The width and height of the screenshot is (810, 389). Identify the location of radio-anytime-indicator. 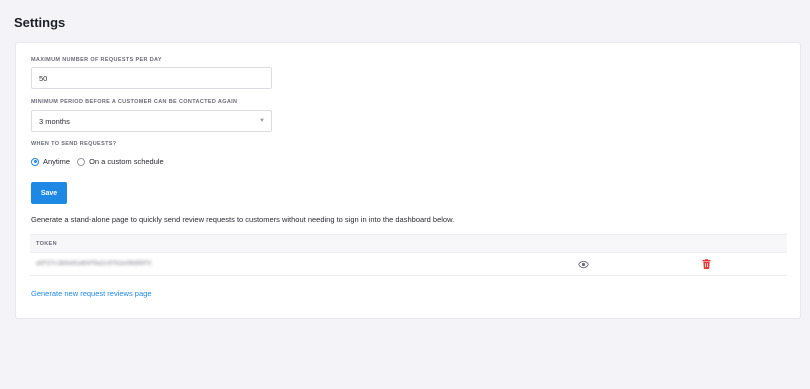
(35, 161).